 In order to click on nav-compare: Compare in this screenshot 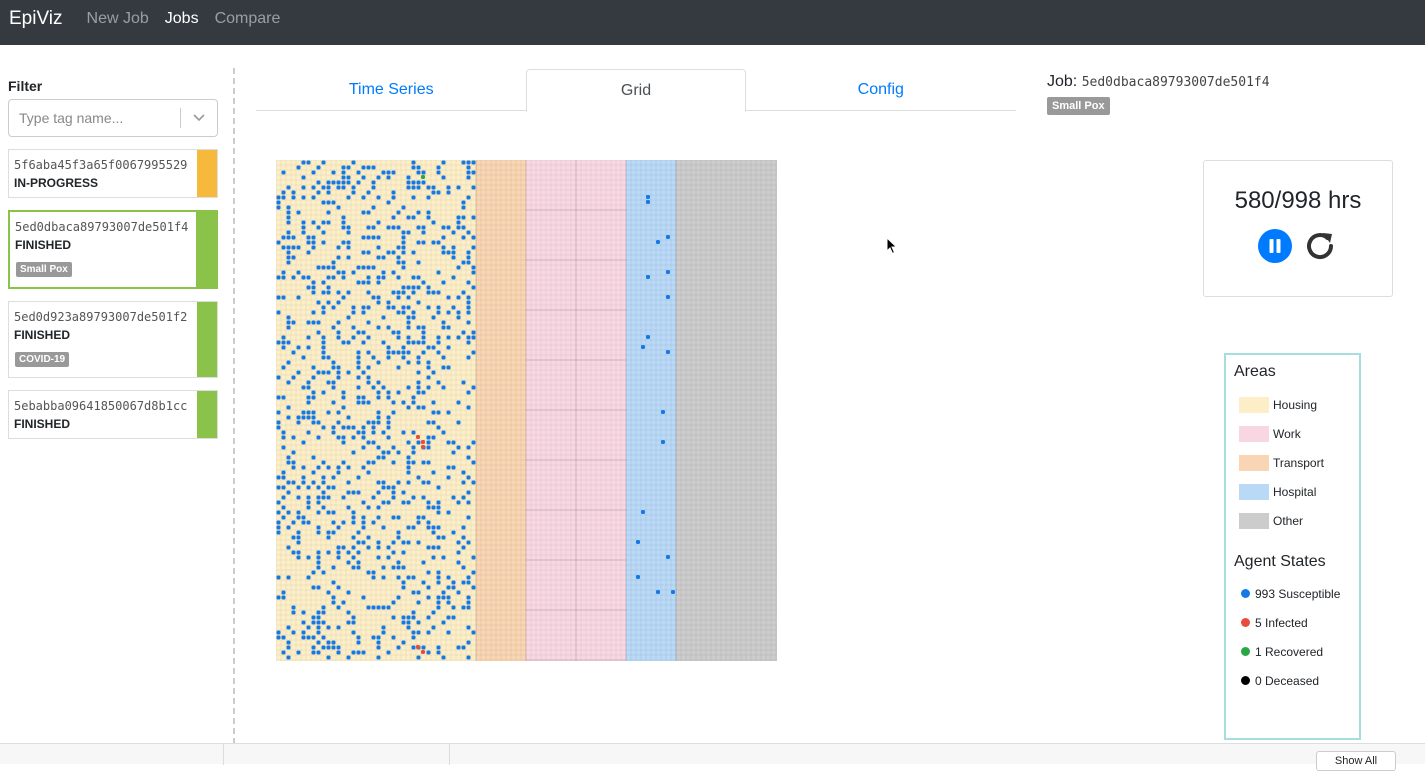, I will do `click(248, 19)`.